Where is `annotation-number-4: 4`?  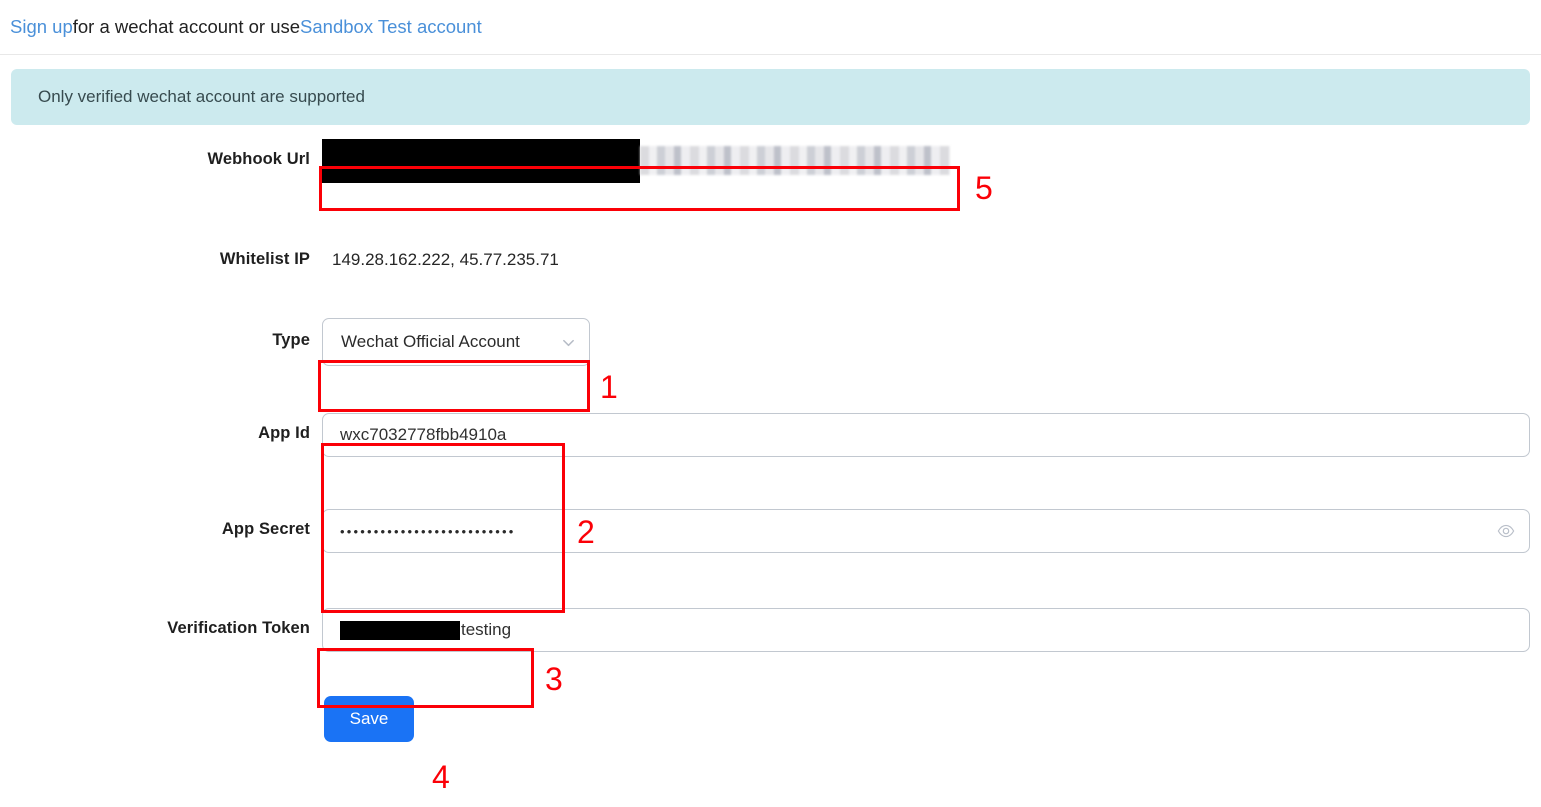
annotation-number-4: 4 is located at coordinates (441, 777).